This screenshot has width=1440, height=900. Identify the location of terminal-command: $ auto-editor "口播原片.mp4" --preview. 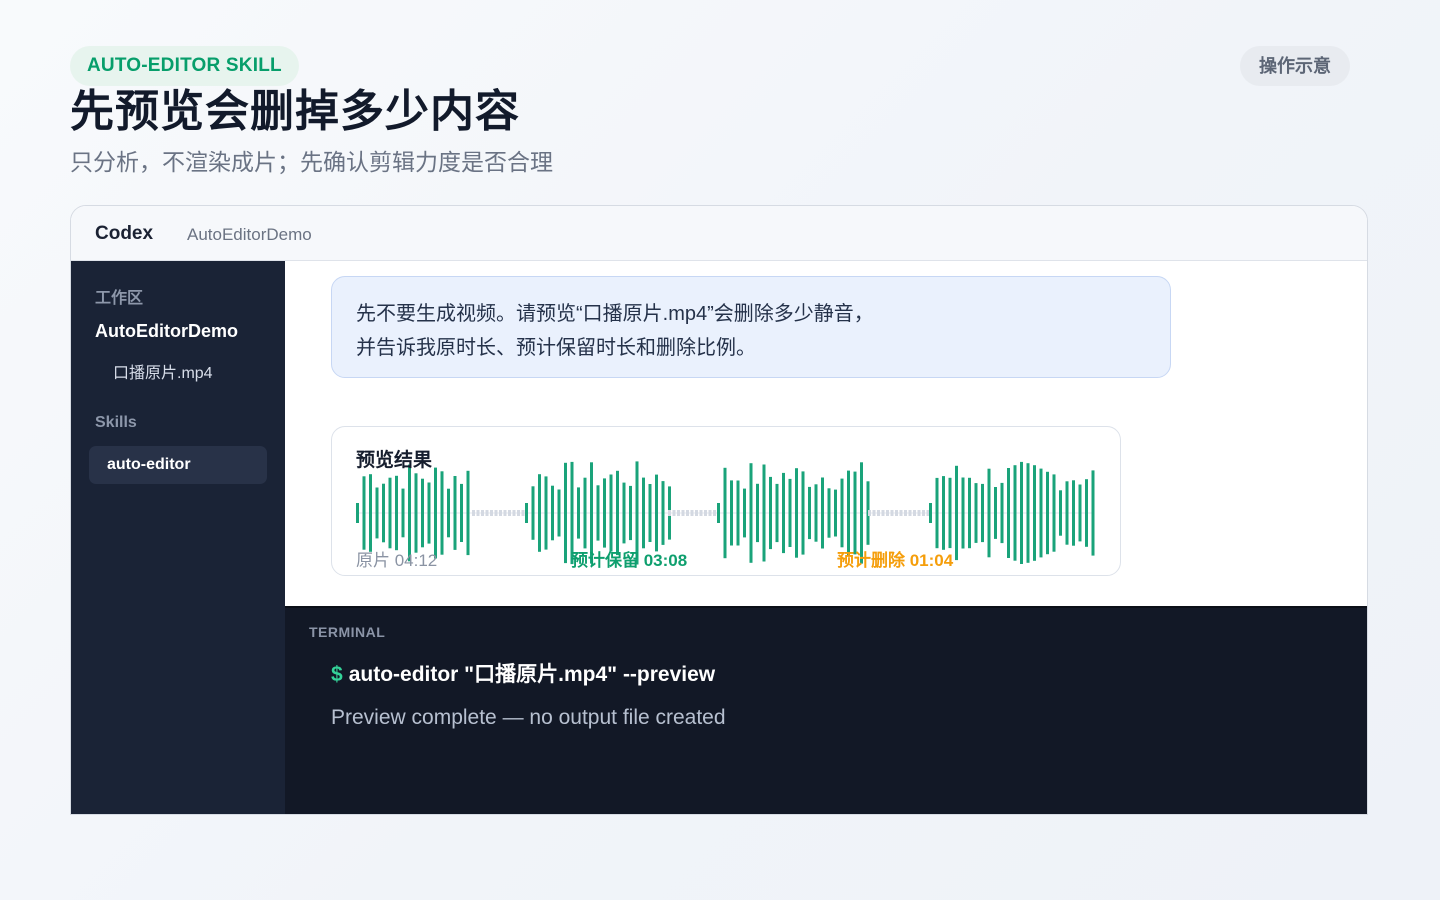
(523, 673).